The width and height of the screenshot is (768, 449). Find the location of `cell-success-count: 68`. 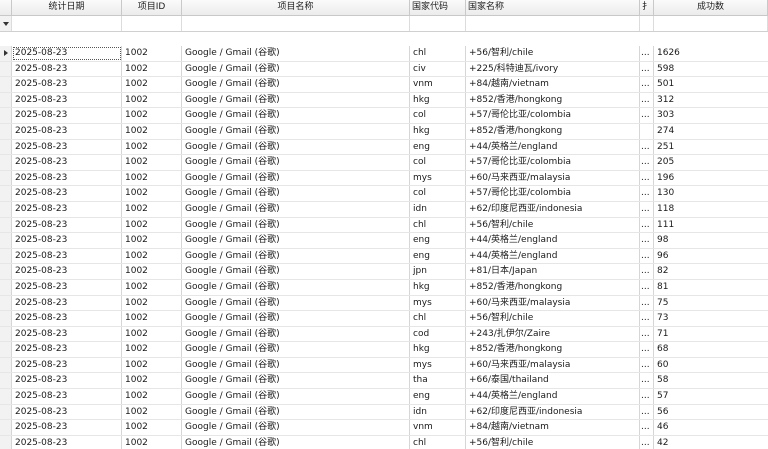

cell-success-count: 68 is located at coordinates (711, 349).